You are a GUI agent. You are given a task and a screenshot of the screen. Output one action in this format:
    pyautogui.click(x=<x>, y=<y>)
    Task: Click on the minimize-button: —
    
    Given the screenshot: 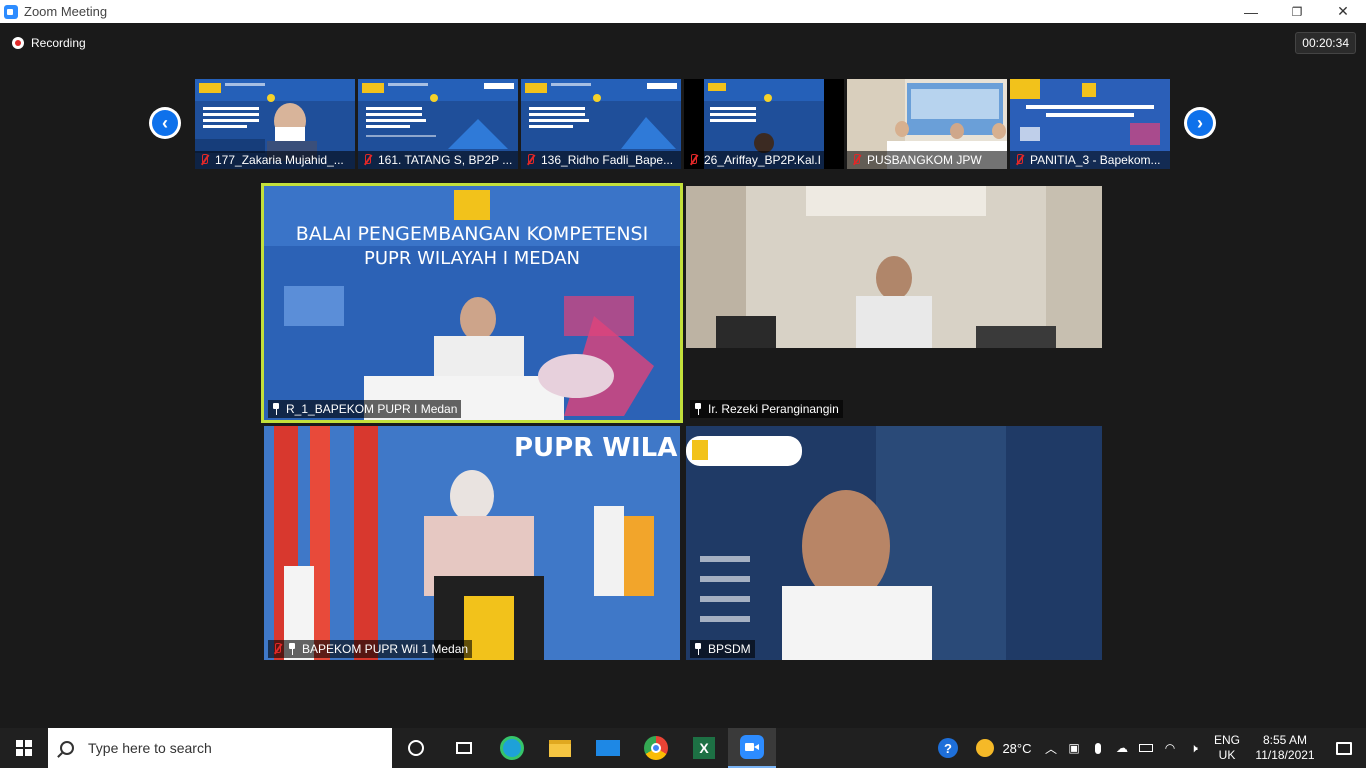 What is the action you would take?
    pyautogui.click(x=1251, y=11)
    